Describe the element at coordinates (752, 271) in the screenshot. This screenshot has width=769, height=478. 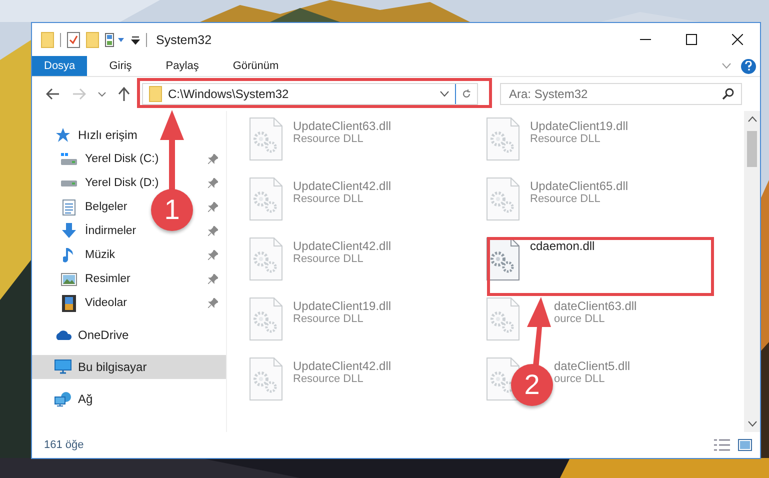
I see `scrollbar` at that location.